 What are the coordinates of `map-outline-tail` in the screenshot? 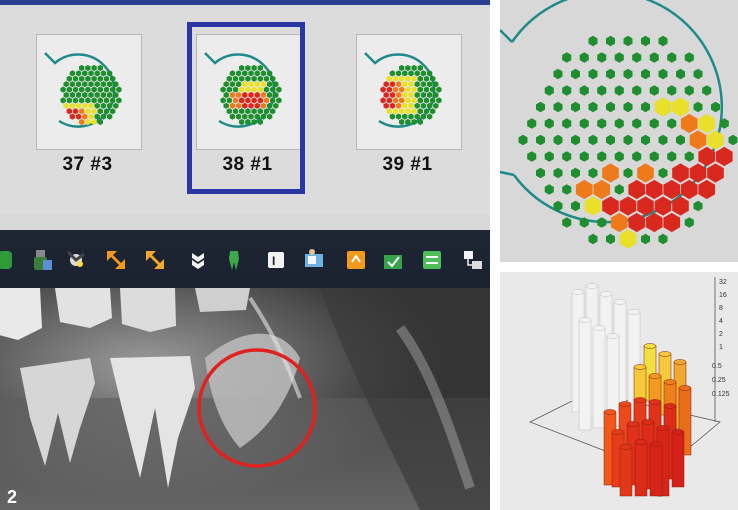 It's located at (506, 36).